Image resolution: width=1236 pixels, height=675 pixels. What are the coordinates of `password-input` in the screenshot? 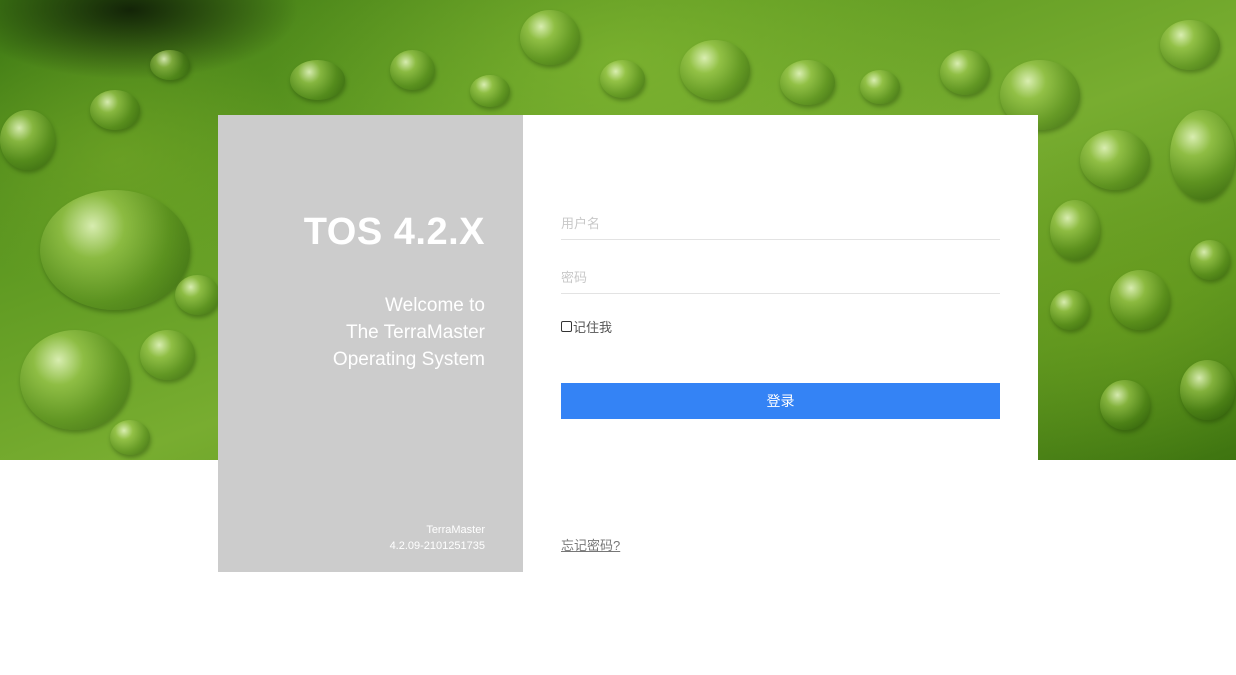 It's located at (780, 277).